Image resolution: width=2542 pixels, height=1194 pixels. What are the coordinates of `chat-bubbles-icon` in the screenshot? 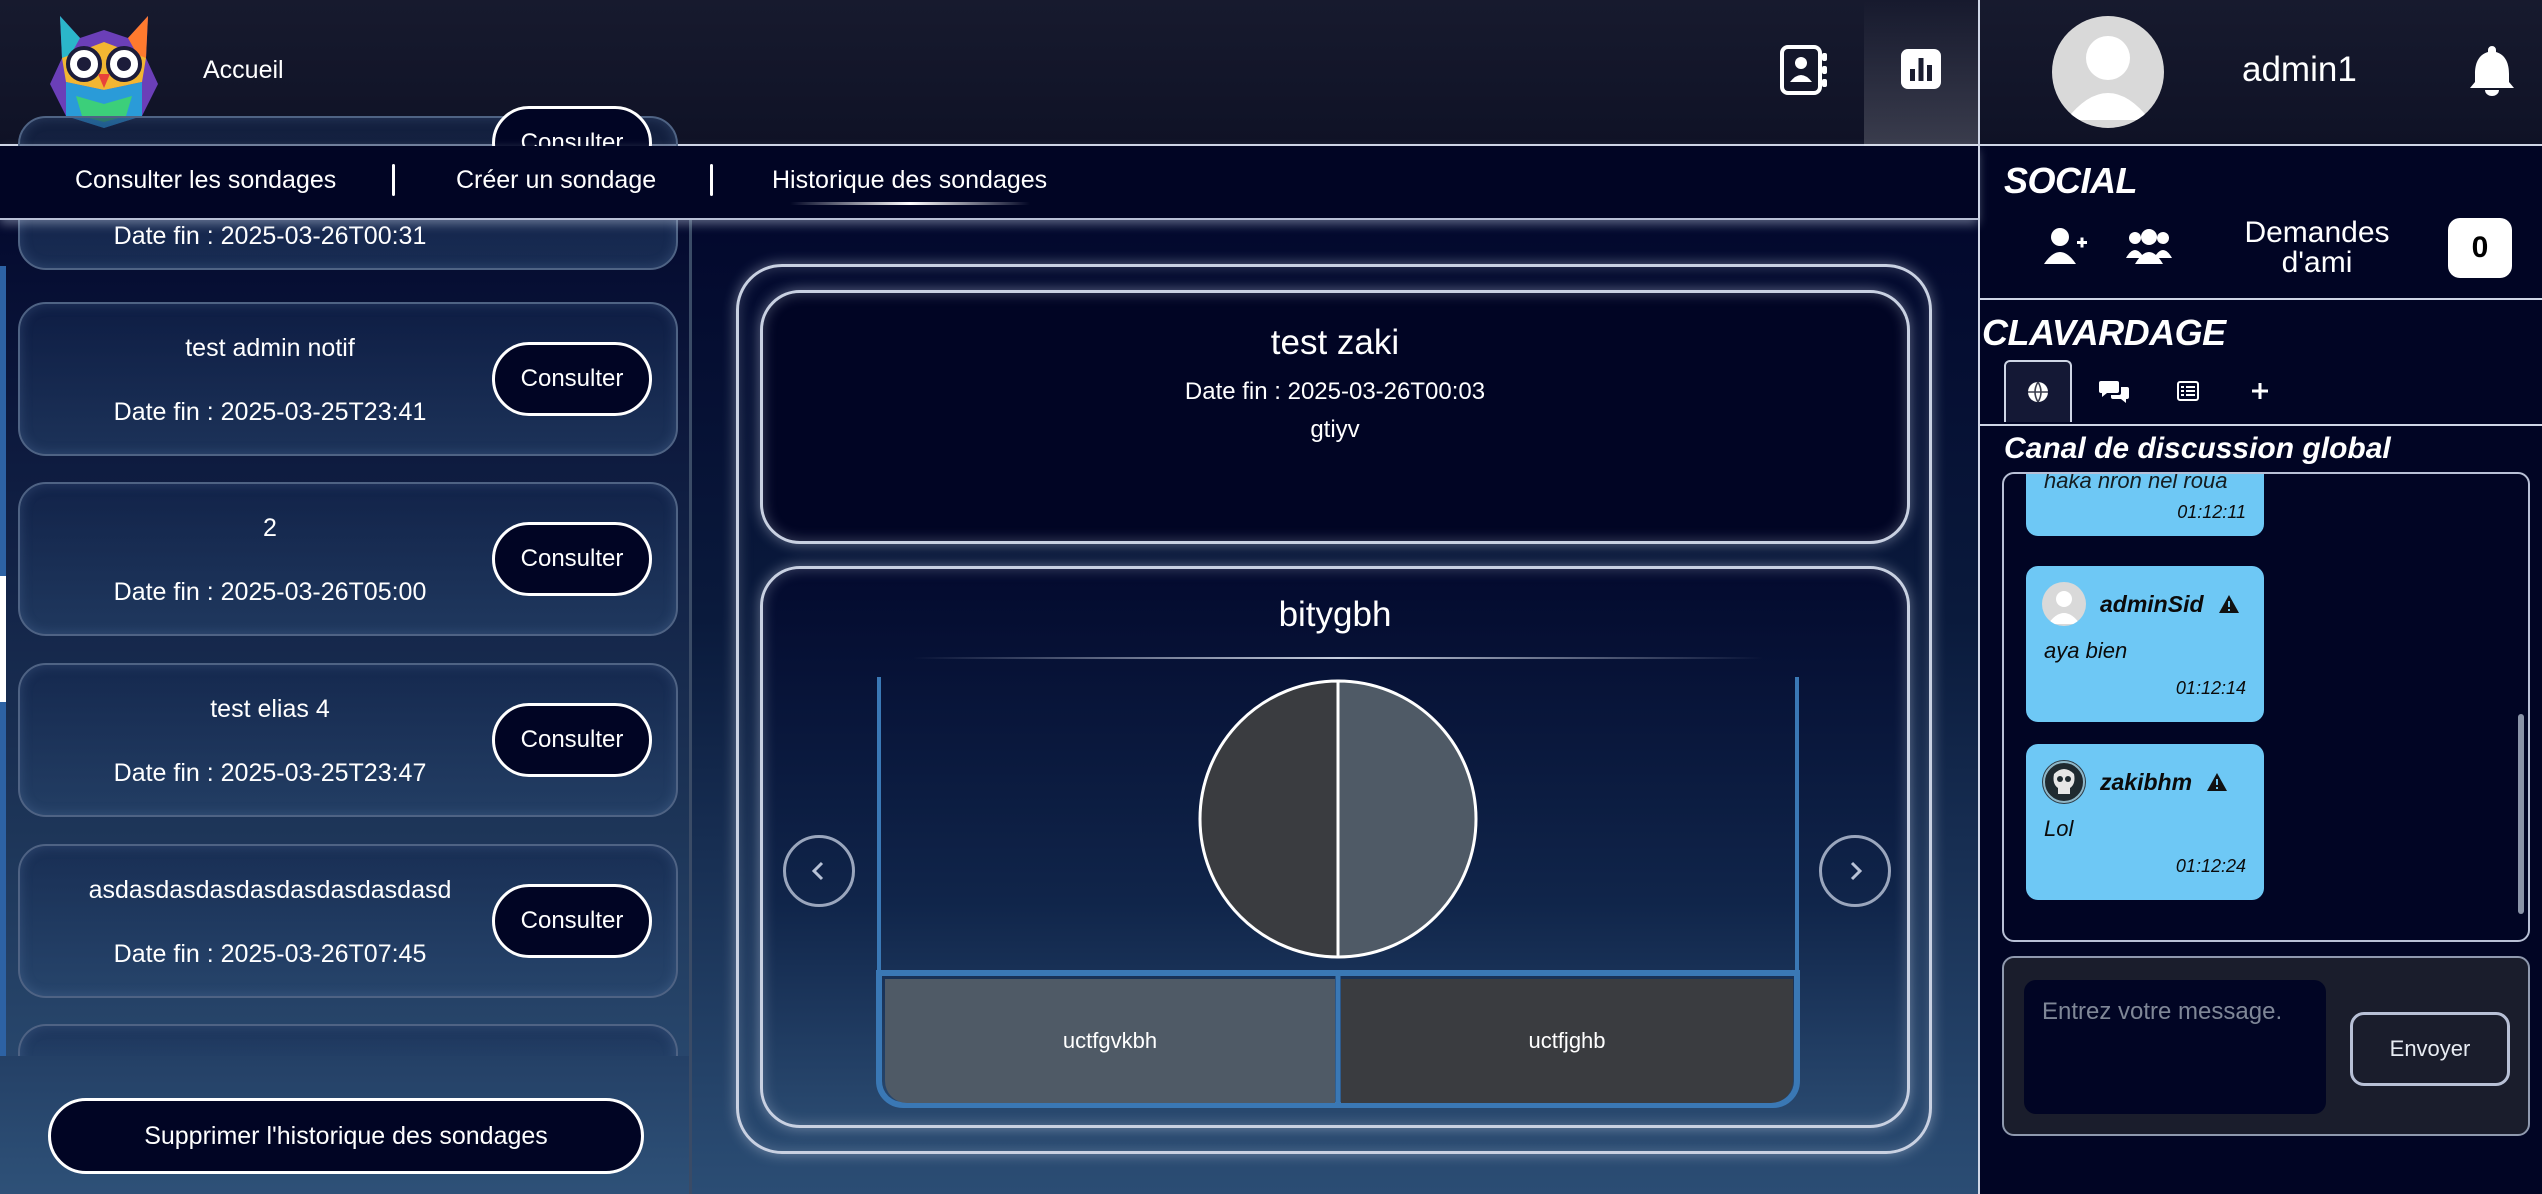 It's located at (2114, 392).